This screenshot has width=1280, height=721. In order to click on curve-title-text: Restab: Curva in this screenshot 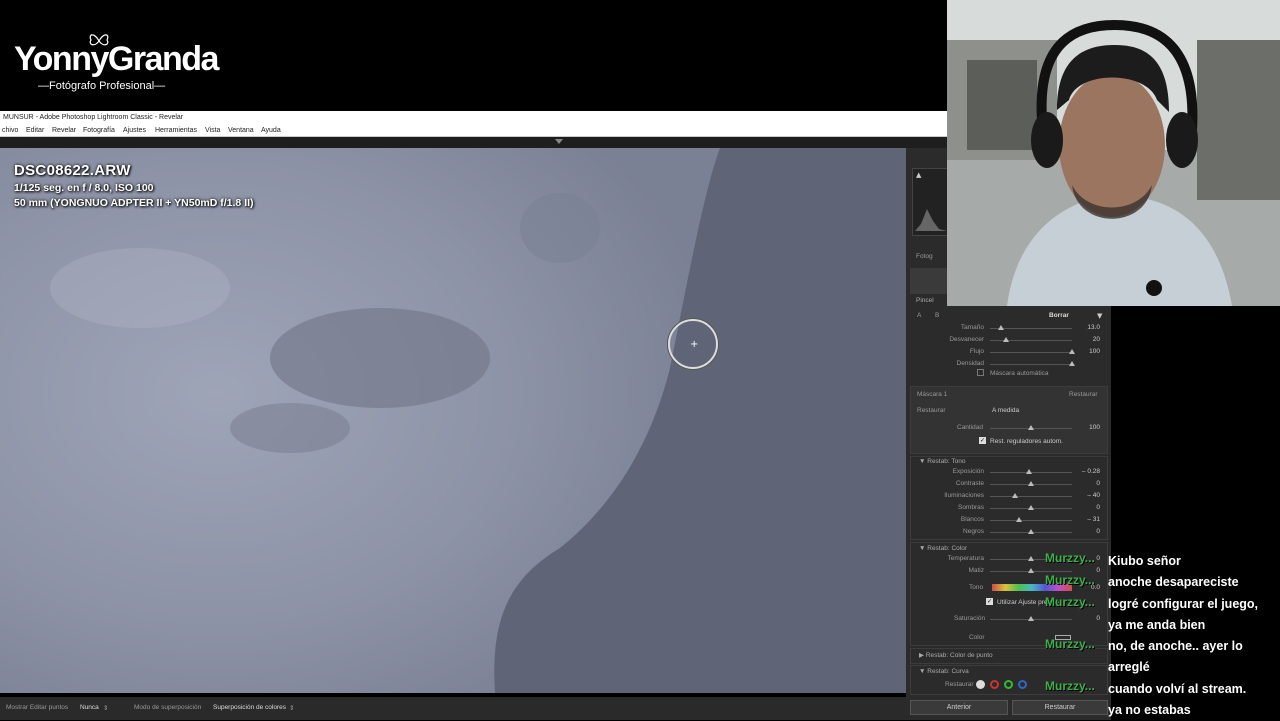, I will do `click(948, 671)`.